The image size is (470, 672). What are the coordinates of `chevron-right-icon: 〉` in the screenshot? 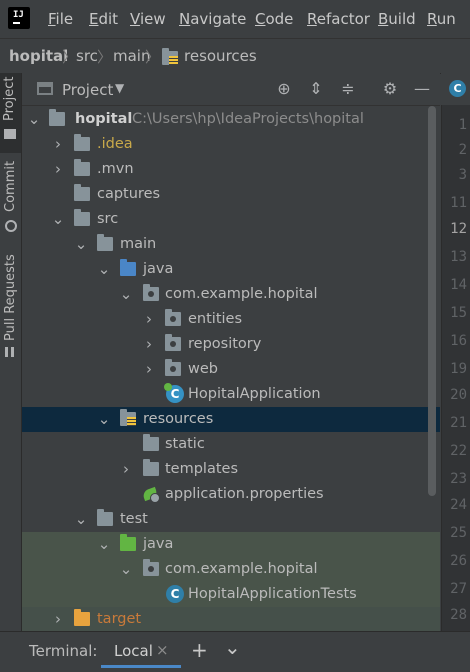 It's located at (105, 57).